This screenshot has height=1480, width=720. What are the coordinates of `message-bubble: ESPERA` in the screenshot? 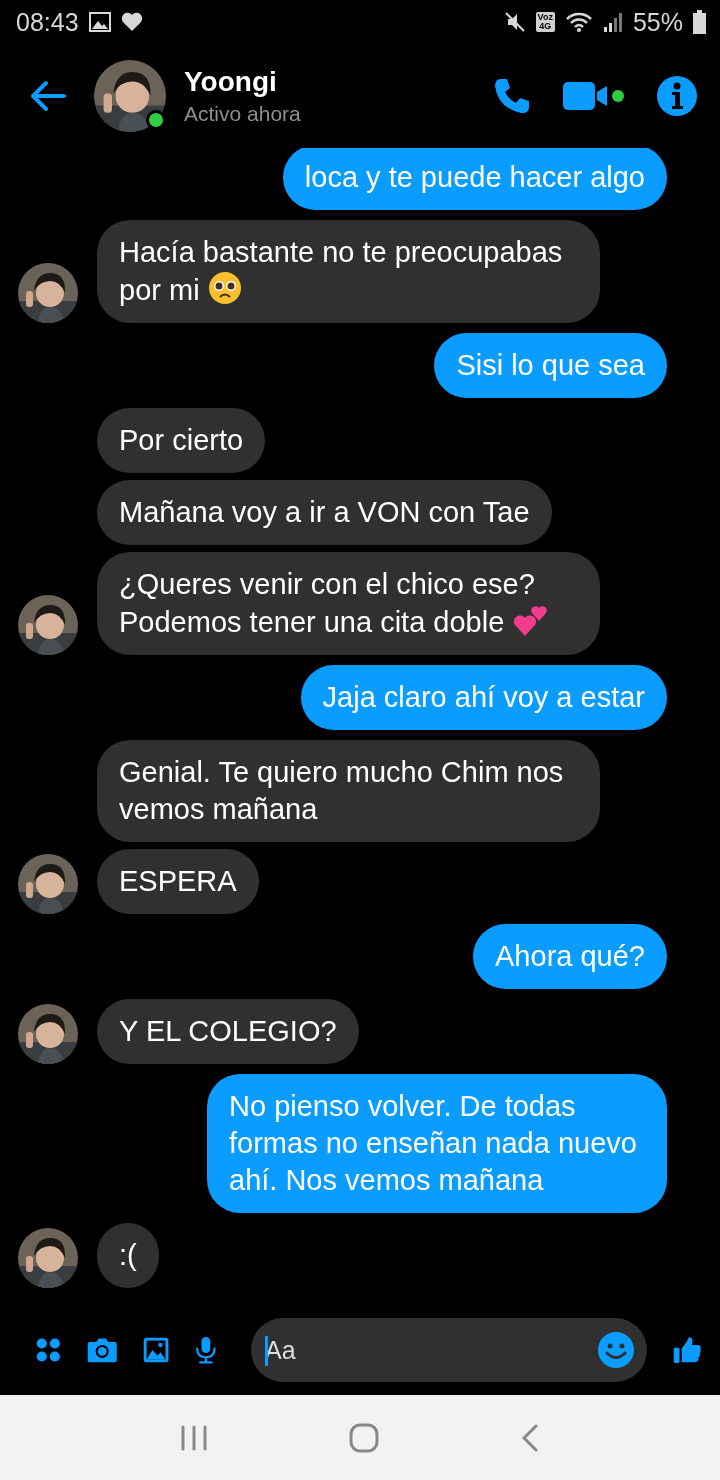 It's located at (178, 881).